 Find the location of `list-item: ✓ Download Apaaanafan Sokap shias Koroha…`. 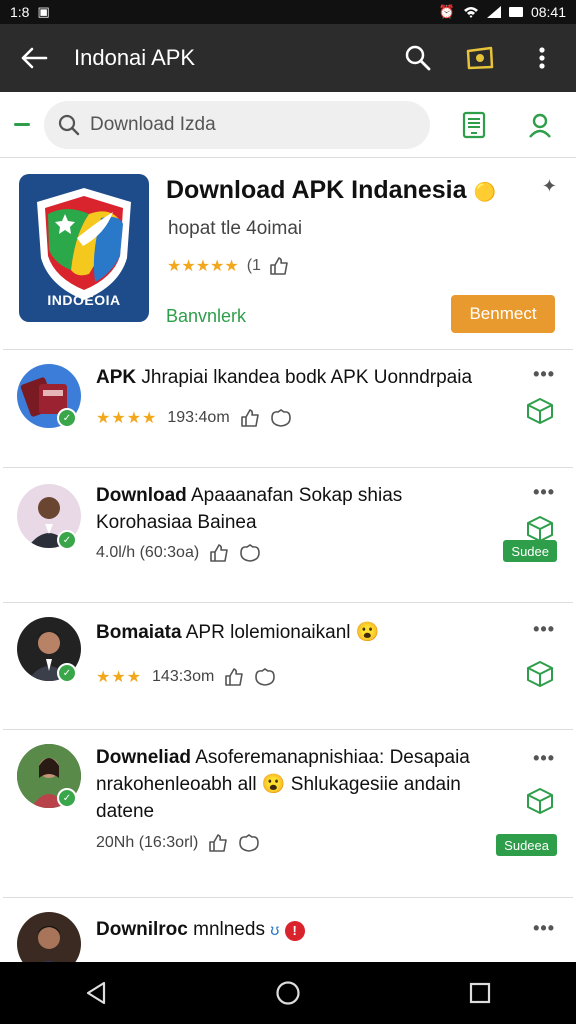

list-item: ✓ Download Apaaanafan Sokap shias Koroha… is located at coordinates (288, 535).